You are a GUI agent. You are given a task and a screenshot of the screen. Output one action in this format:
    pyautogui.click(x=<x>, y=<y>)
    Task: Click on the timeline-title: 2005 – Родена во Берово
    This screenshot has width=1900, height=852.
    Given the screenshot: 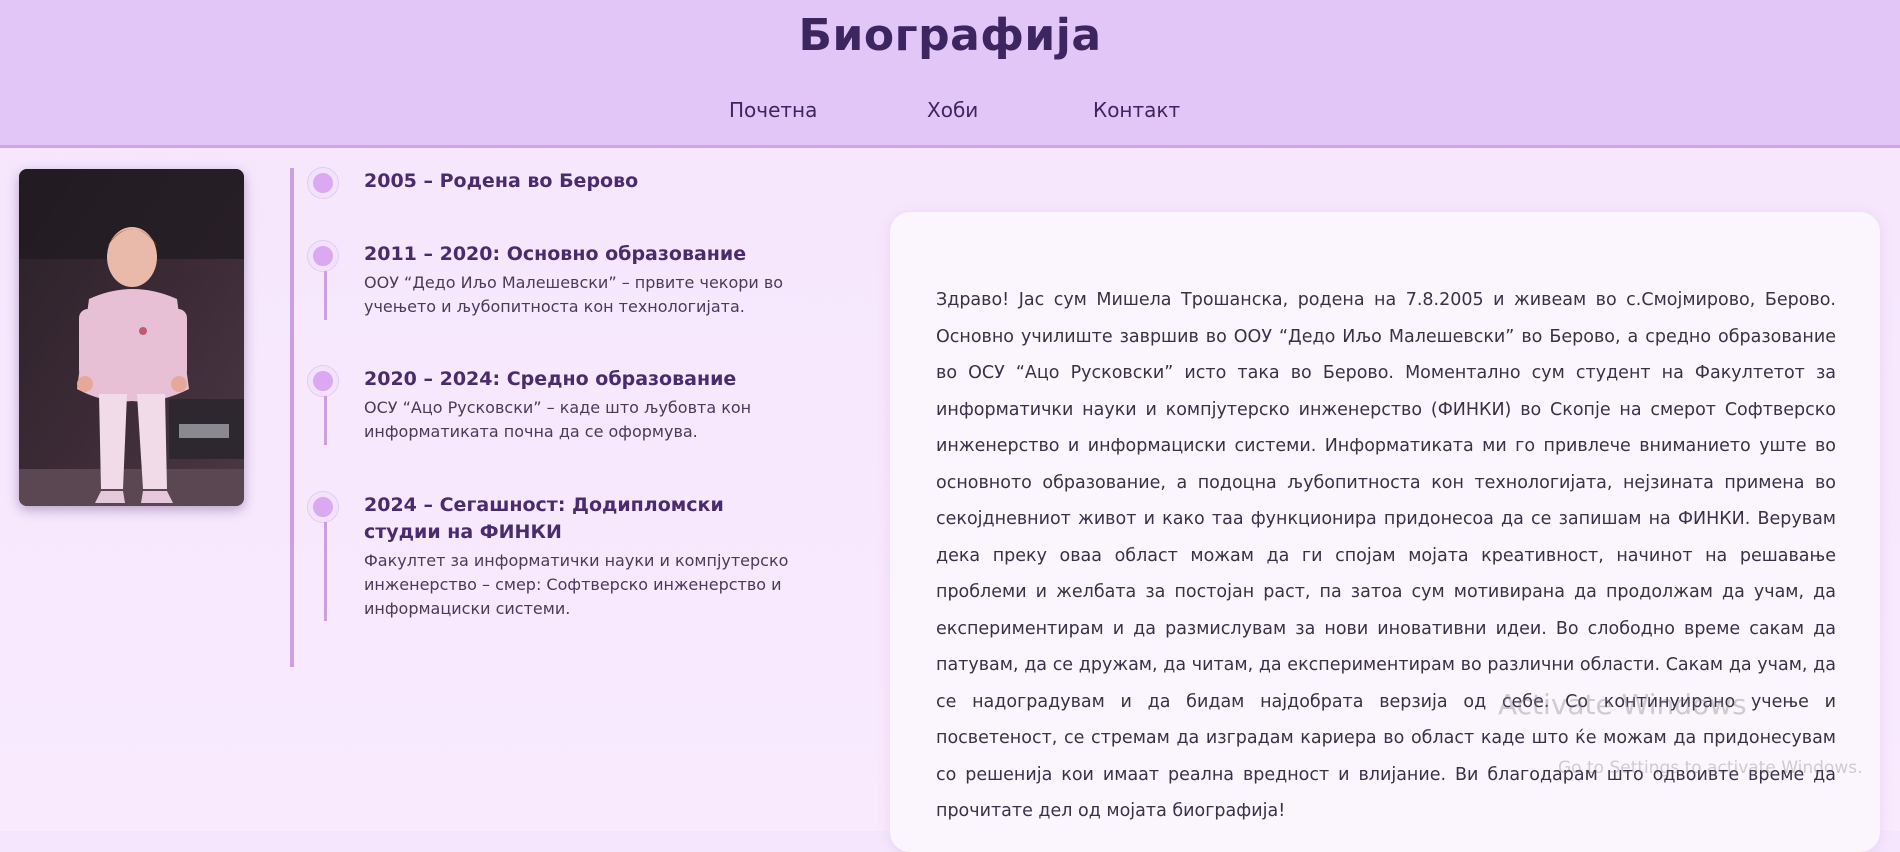 What is the action you would take?
    pyautogui.click(x=501, y=181)
    